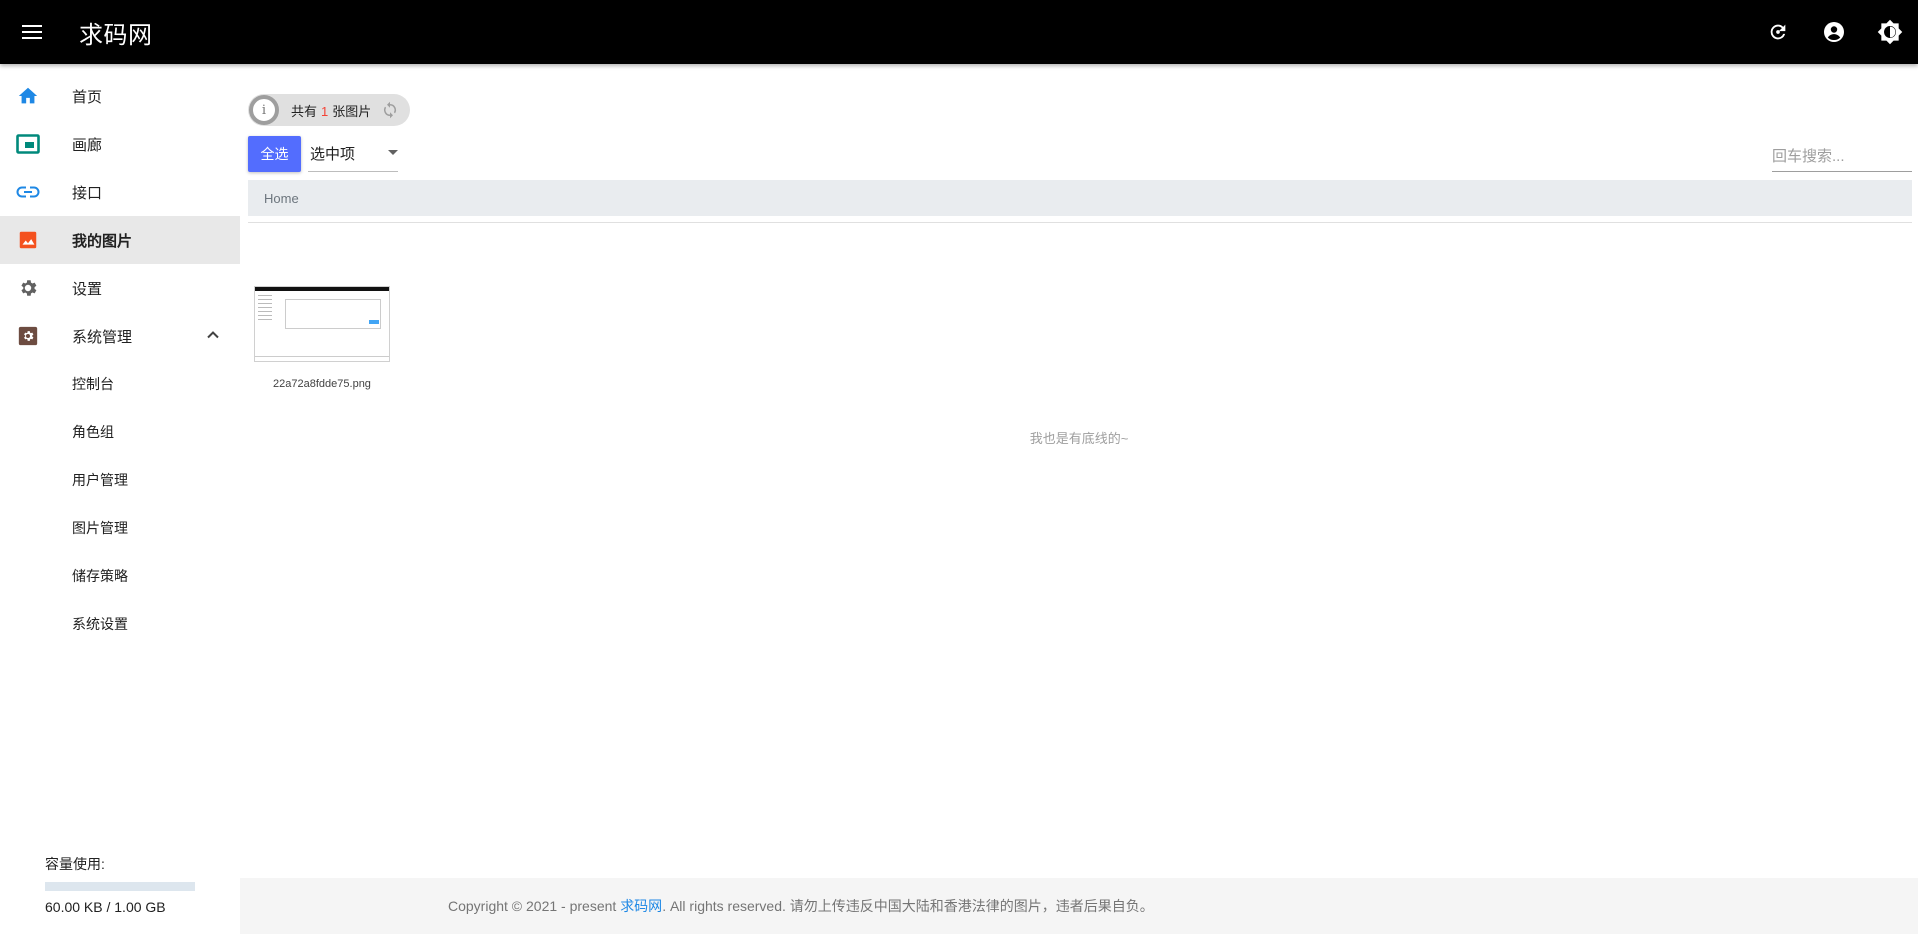  Describe the element at coordinates (264, 110) in the screenshot. I see `info-icon: i` at that location.